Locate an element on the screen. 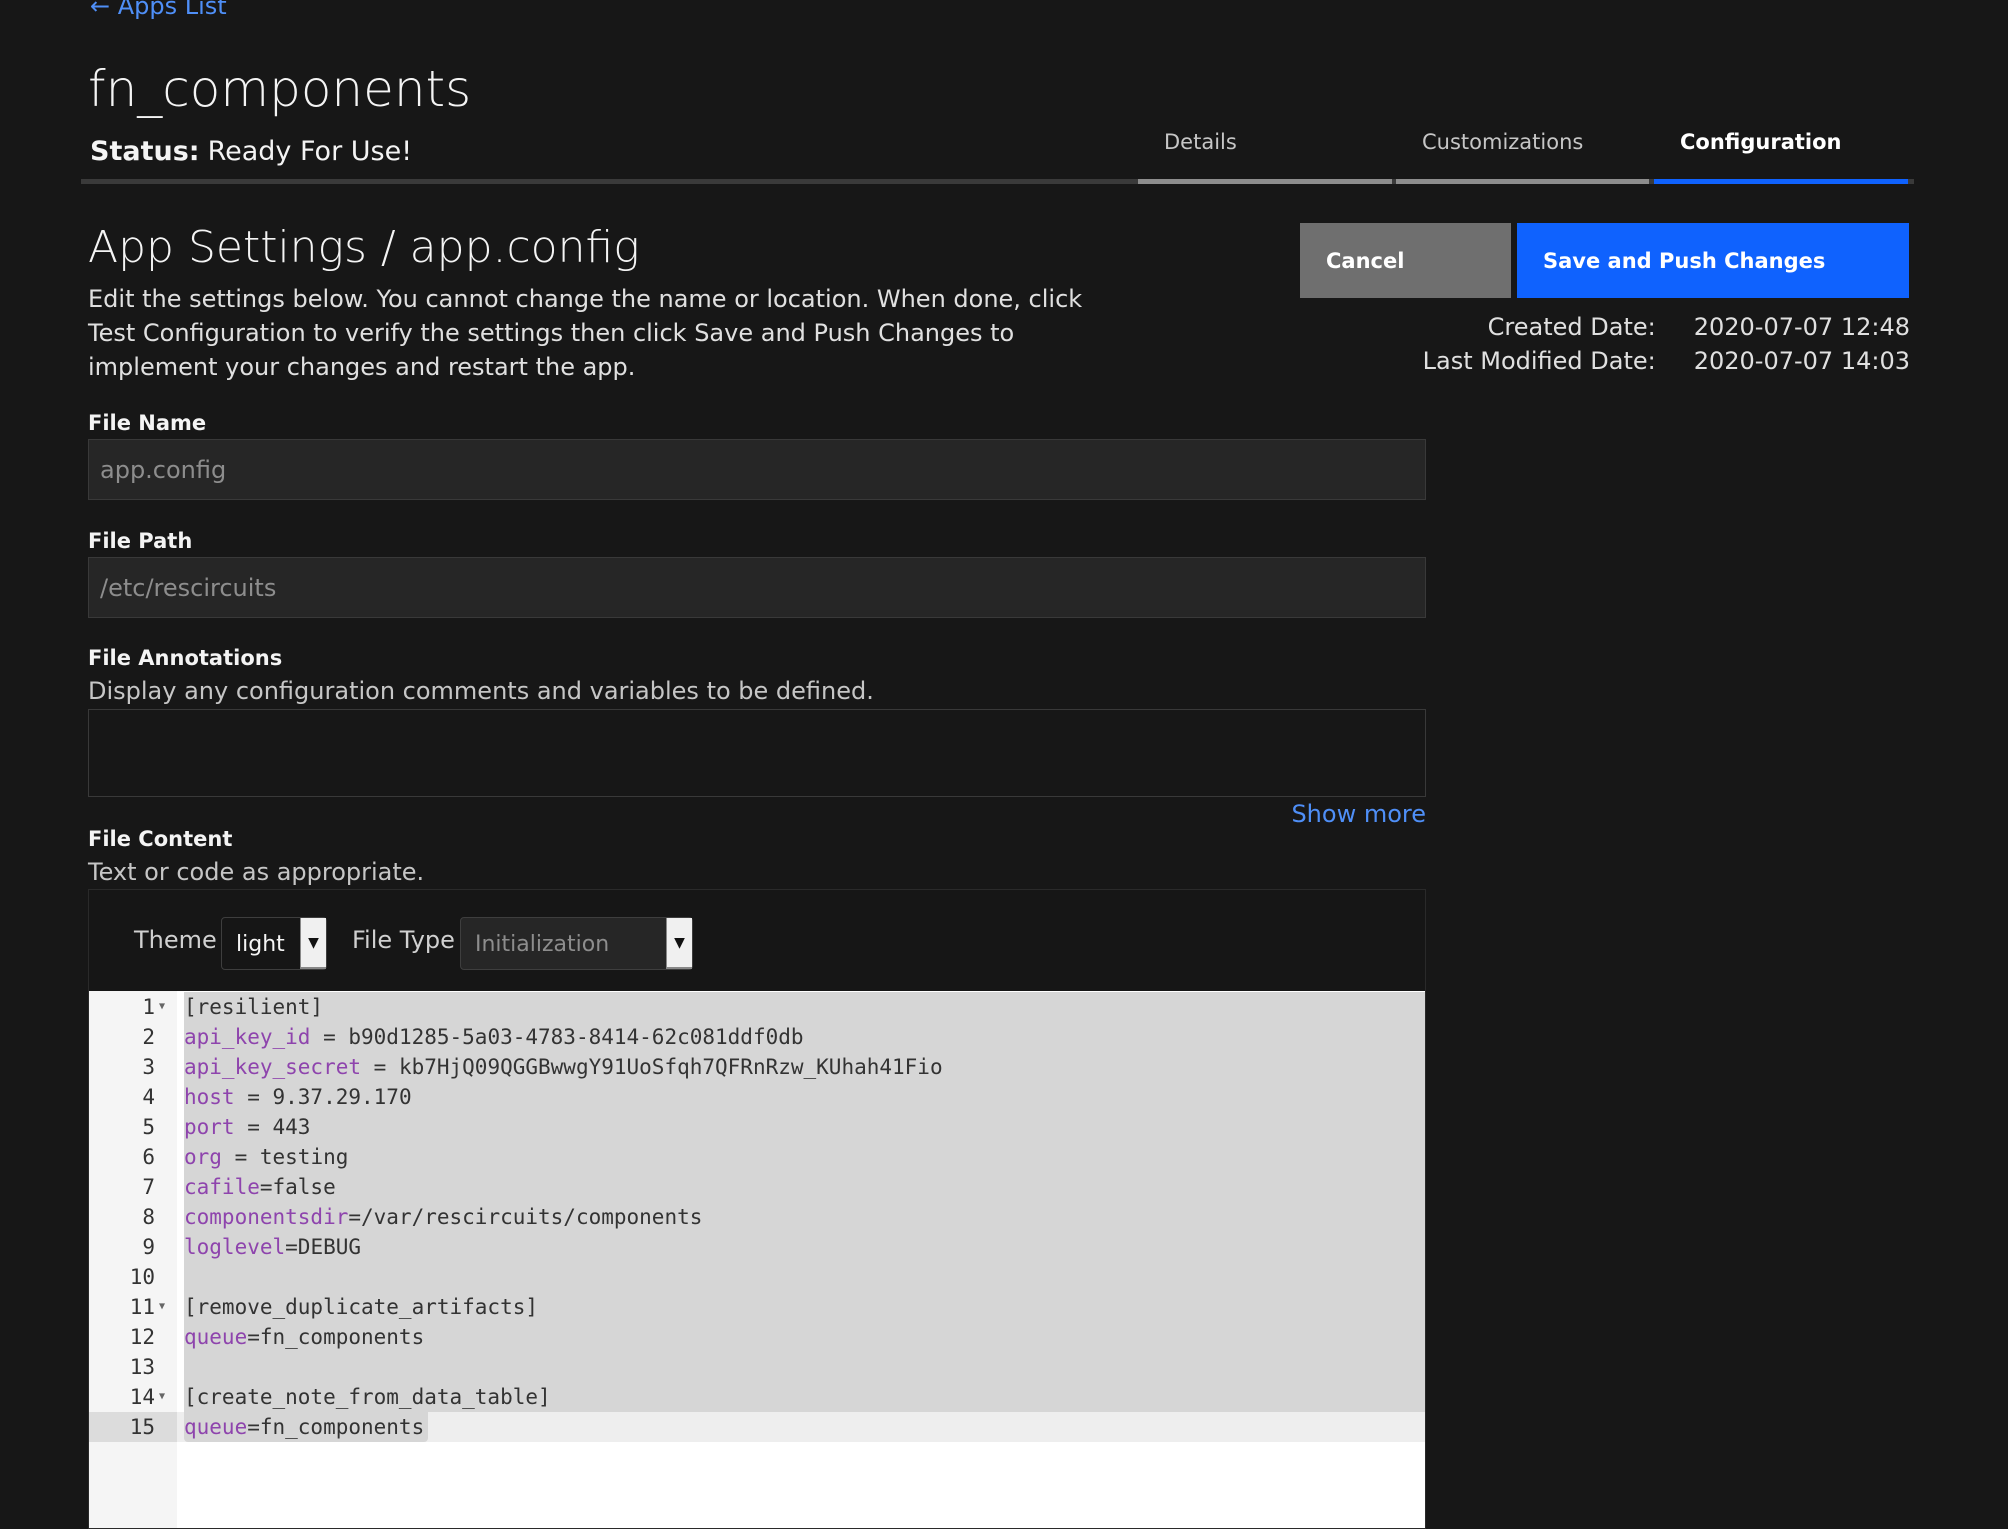 The width and height of the screenshot is (2008, 1529). line-number: 6 is located at coordinates (148, 1157).